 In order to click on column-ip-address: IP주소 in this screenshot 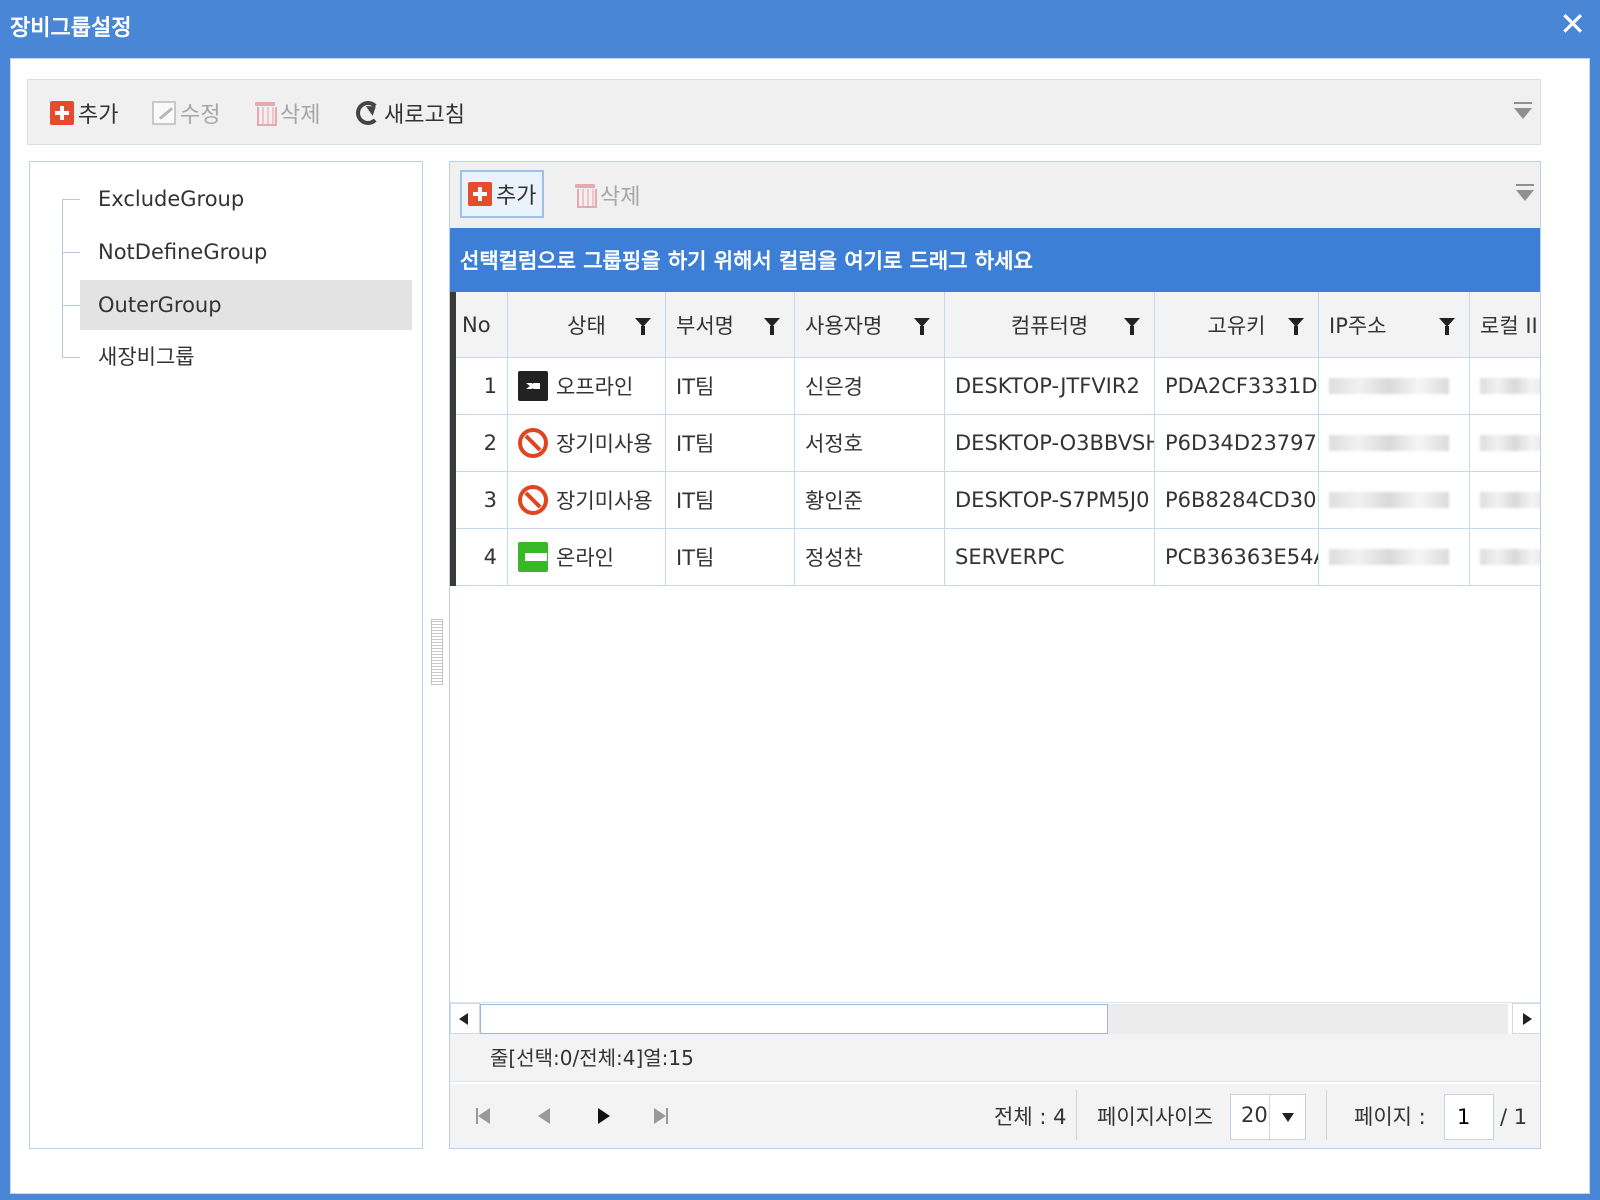, I will do `click(1394, 325)`.